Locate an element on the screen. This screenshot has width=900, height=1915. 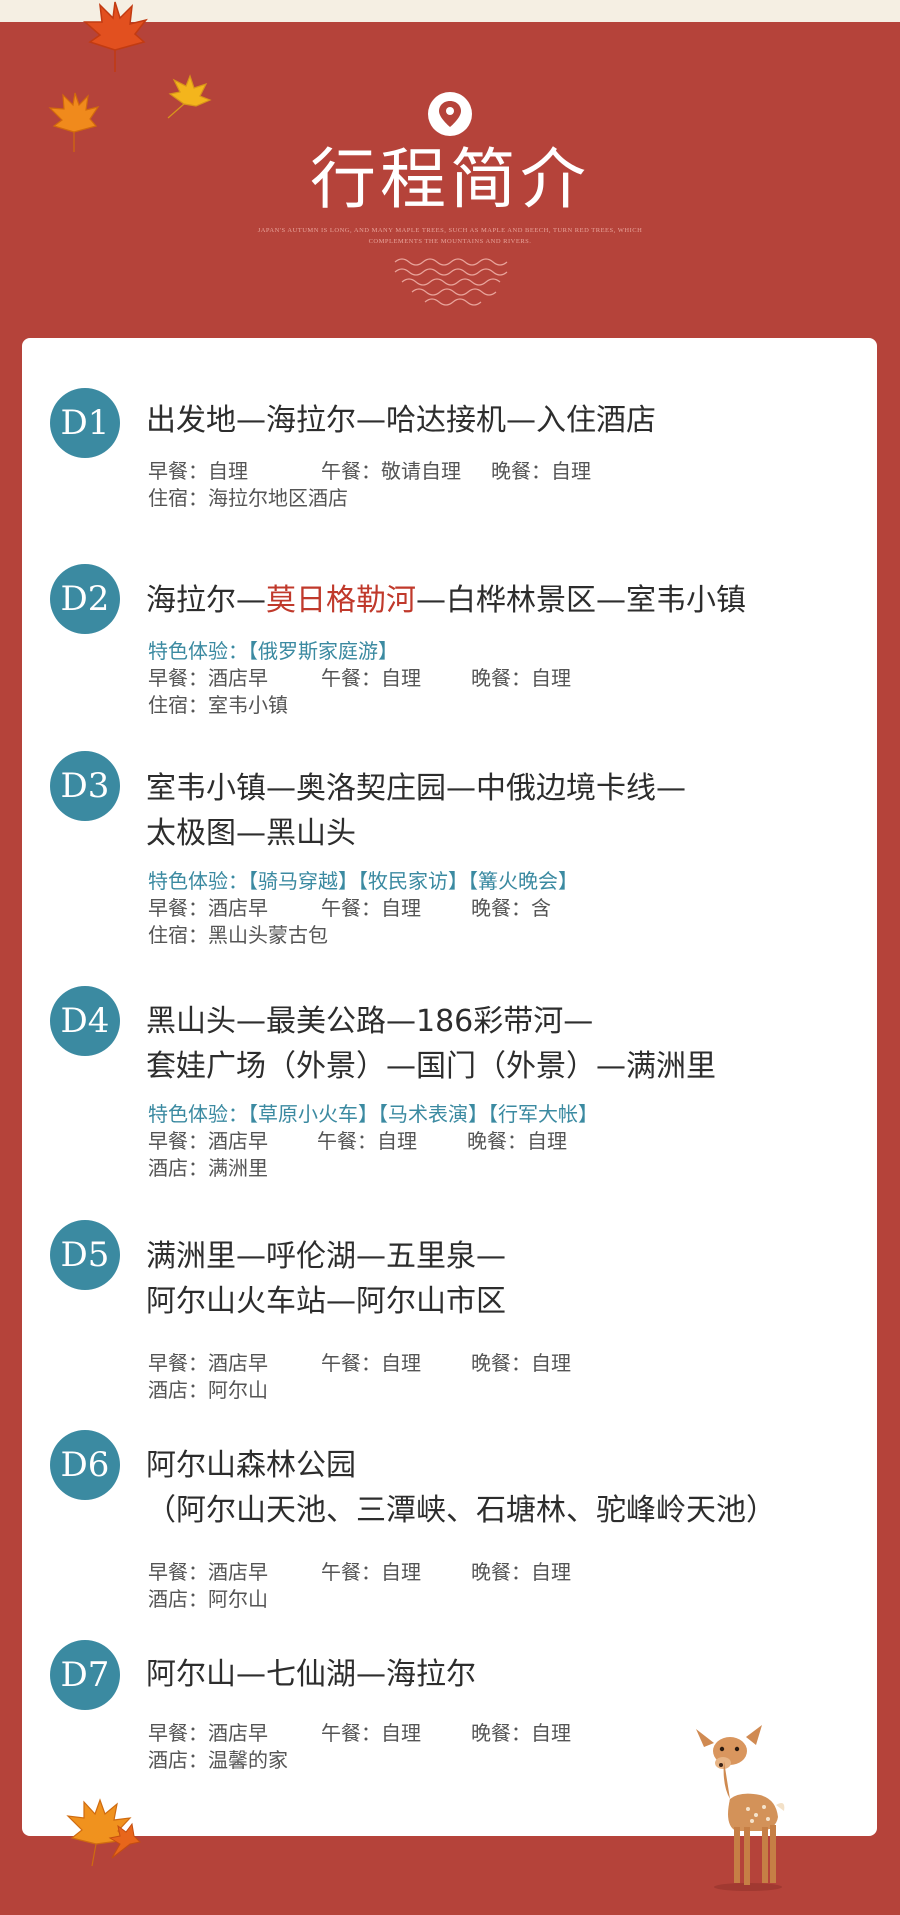
day-badge: D3 is located at coordinates (85, 786).